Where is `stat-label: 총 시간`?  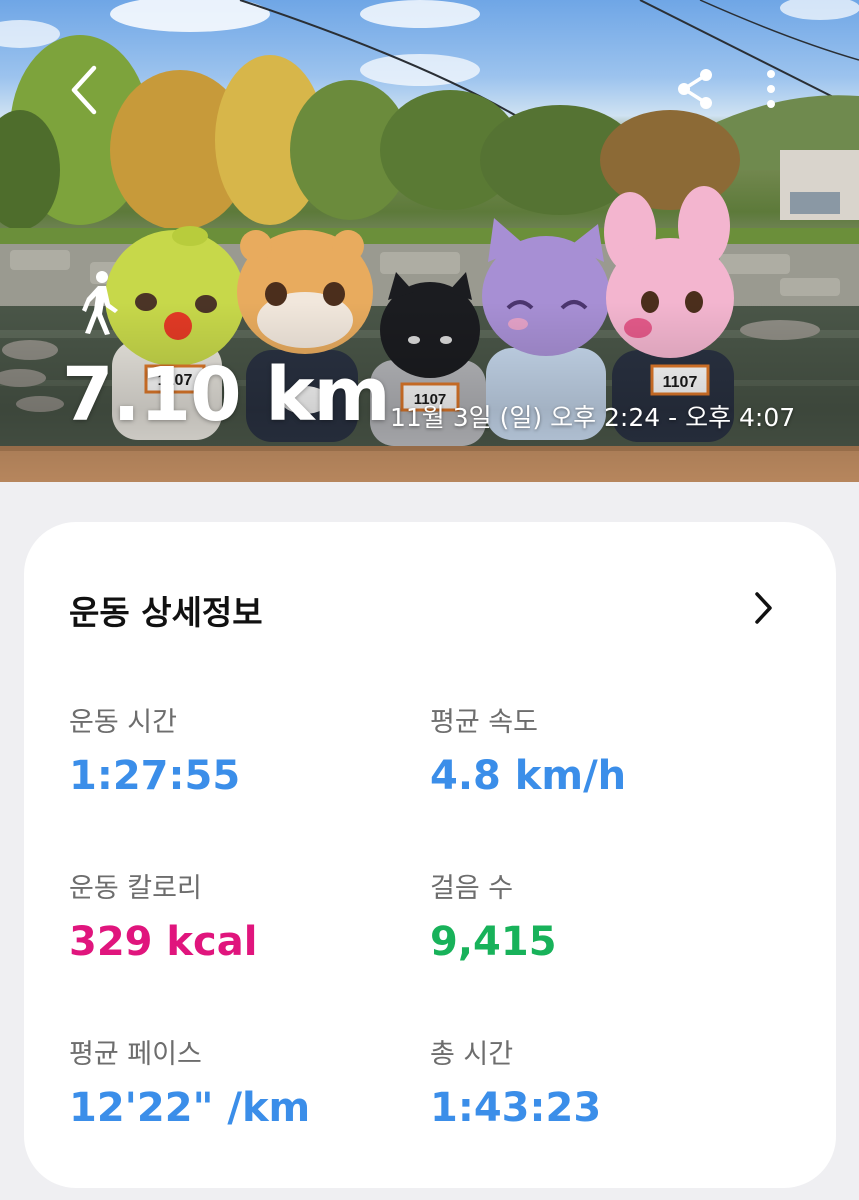 stat-label: 총 시간 is located at coordinates (472, 1054).